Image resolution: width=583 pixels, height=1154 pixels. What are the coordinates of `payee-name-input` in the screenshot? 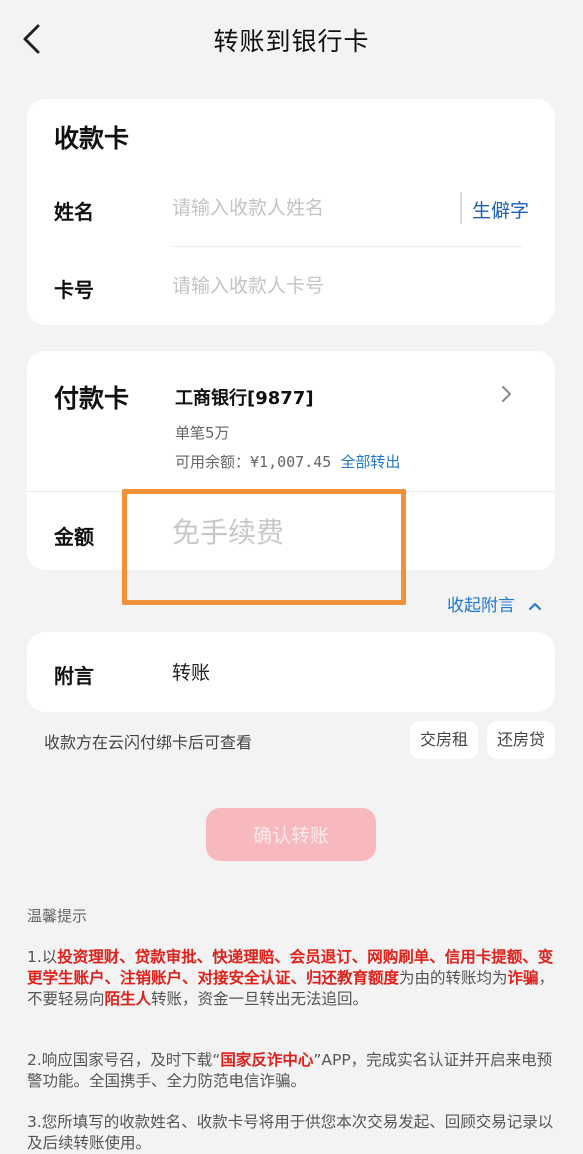 It's located at (312, 208).